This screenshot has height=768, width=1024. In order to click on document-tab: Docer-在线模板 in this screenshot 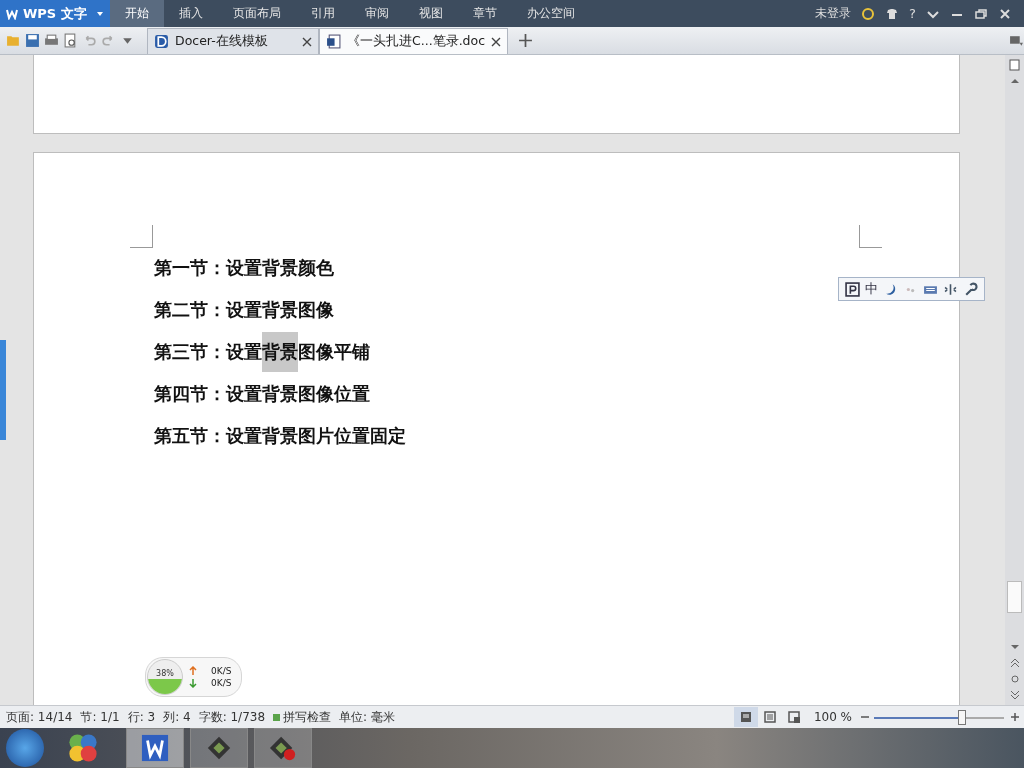, I will do `click(233, 41)`.